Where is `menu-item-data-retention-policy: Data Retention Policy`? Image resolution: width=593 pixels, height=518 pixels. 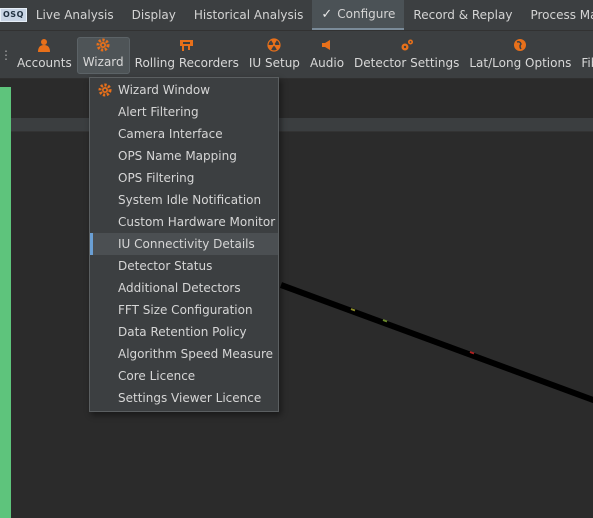
menu-item-data-retention-policy: Data Retention Policy is located at coordinates (184, 332).